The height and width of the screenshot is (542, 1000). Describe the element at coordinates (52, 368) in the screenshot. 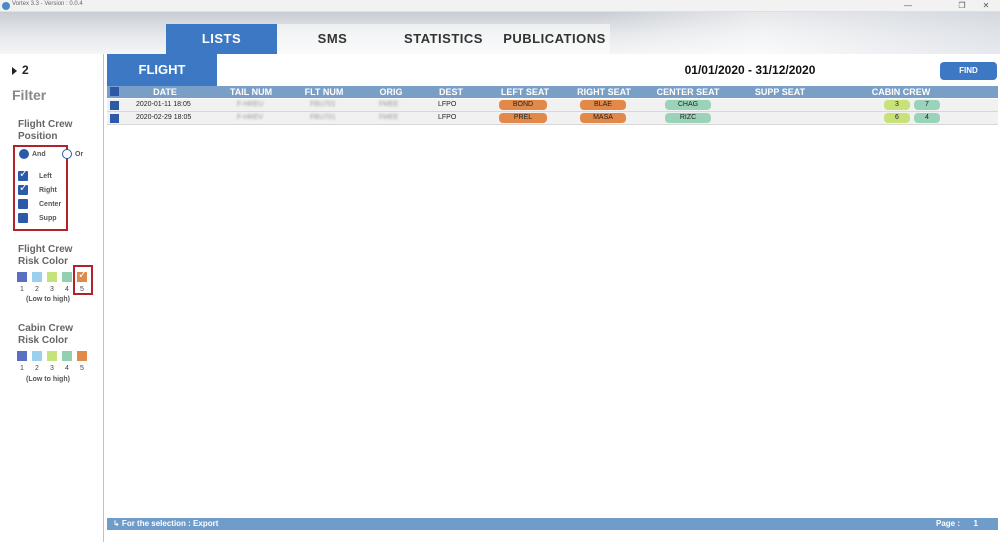

I see `cabin-risk-num-3: 3` at that location.